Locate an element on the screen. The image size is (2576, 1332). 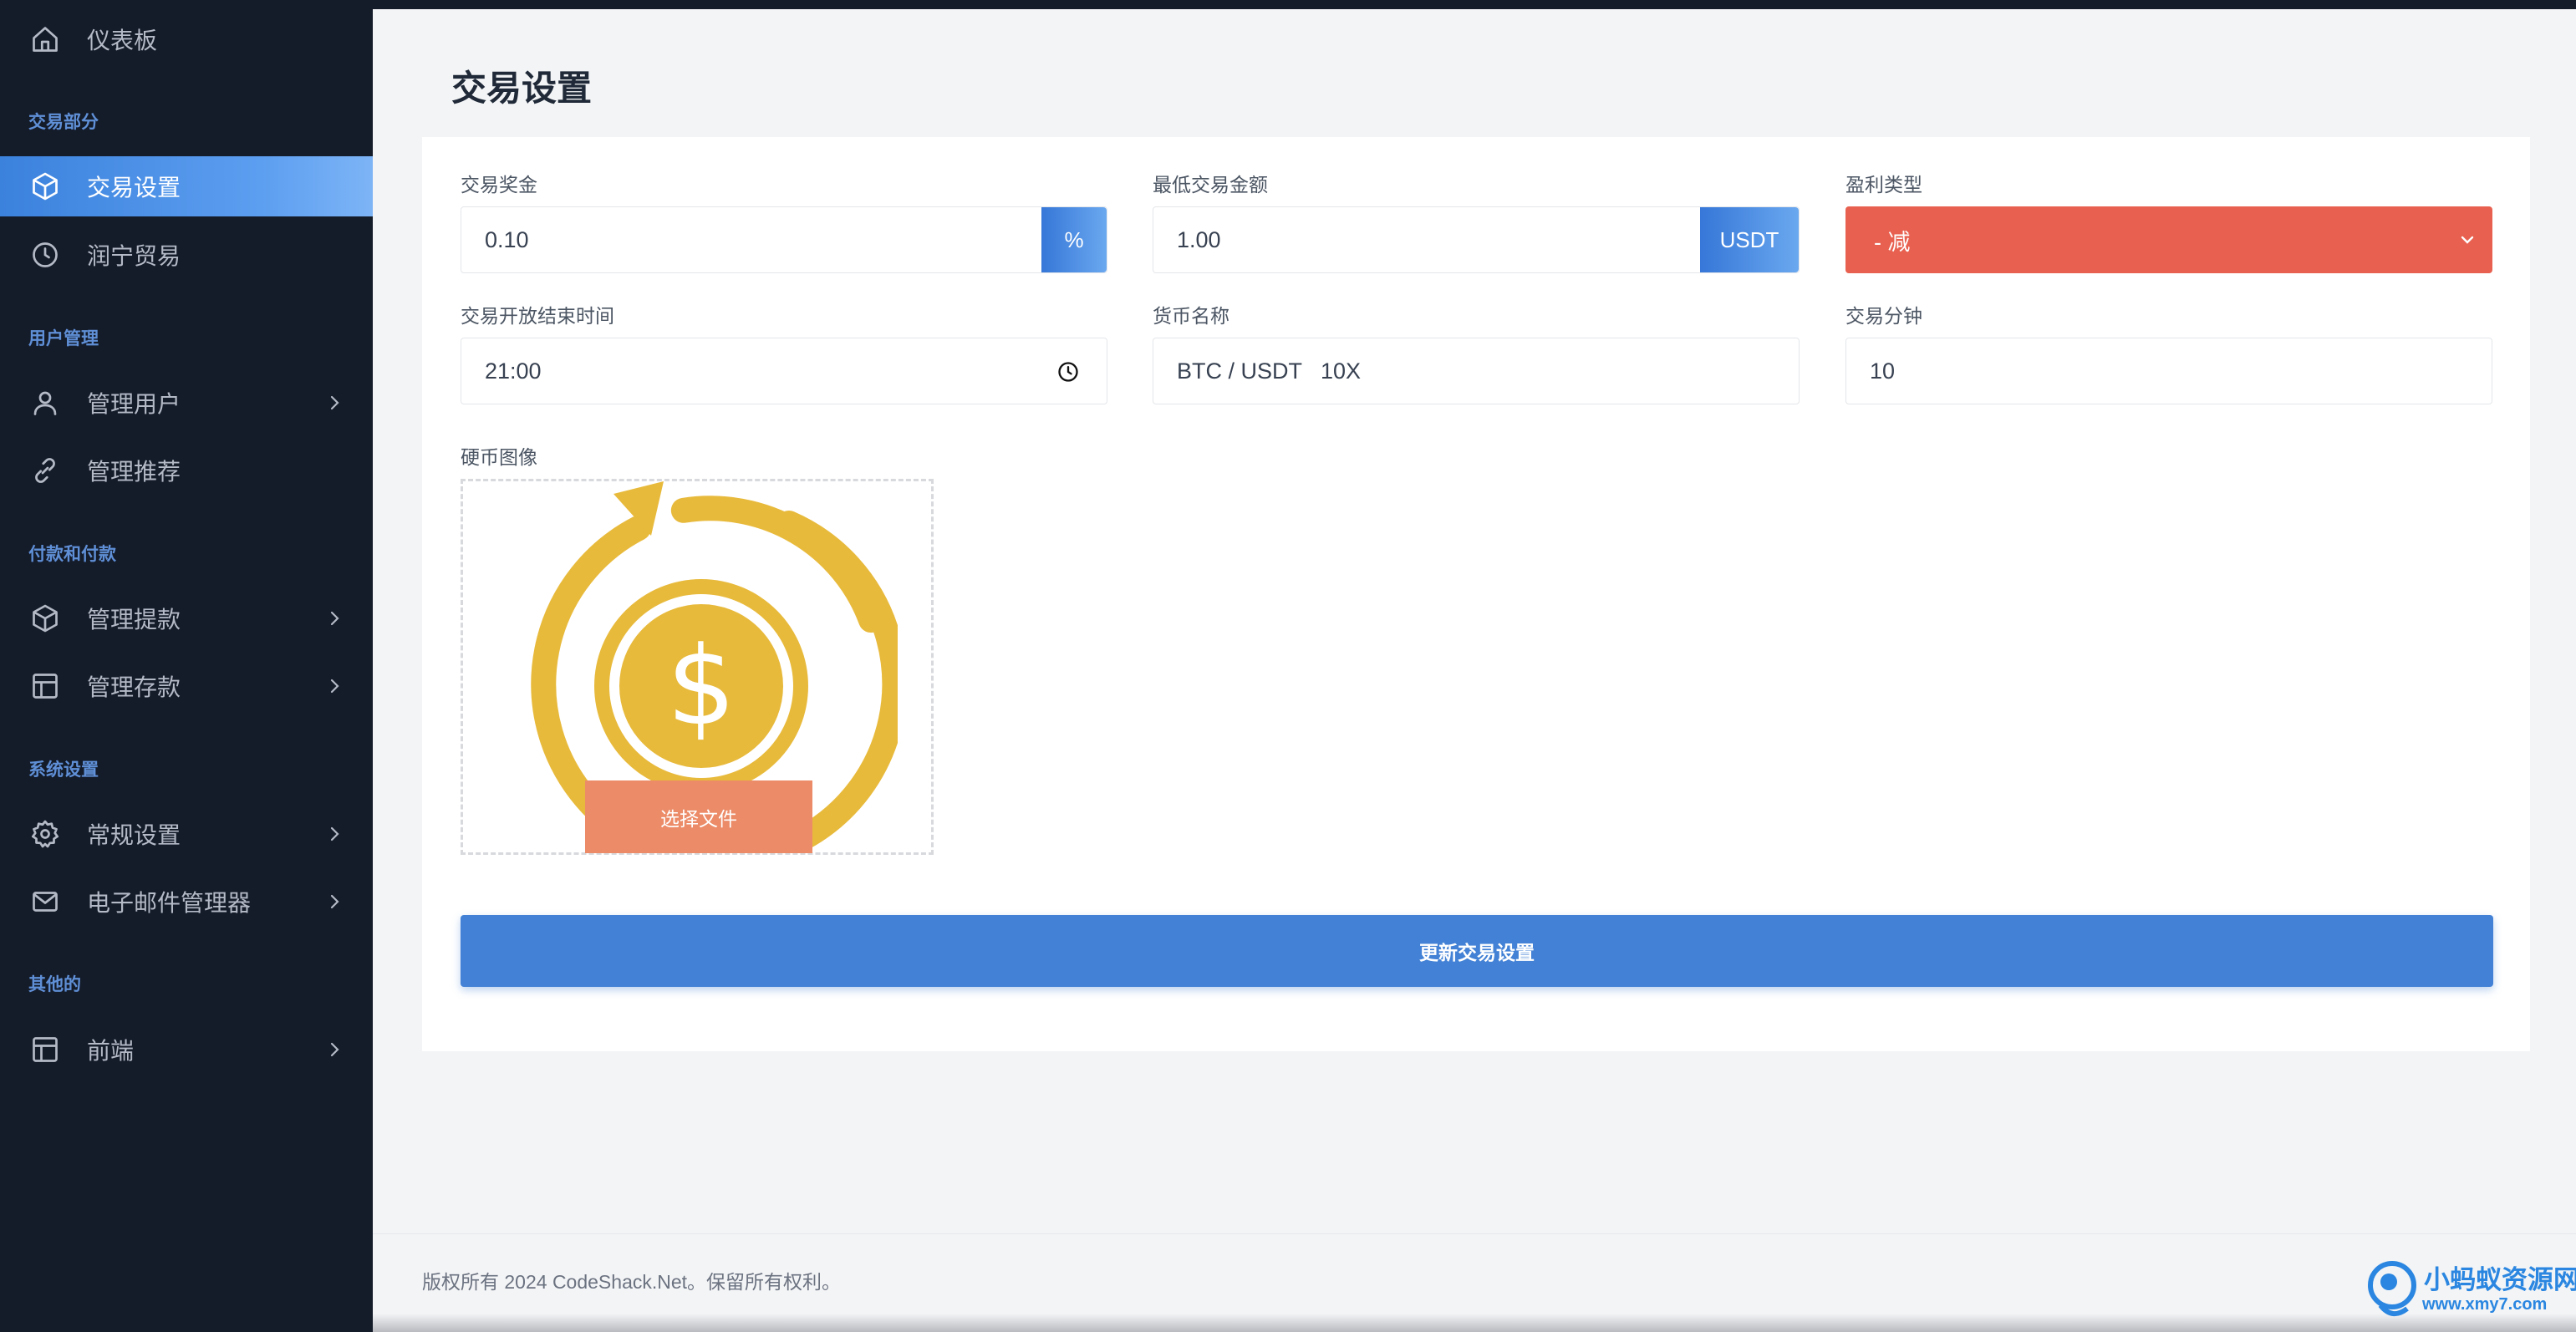
nav-section-trading: 交易部分 is located at coordinates (63, 122).